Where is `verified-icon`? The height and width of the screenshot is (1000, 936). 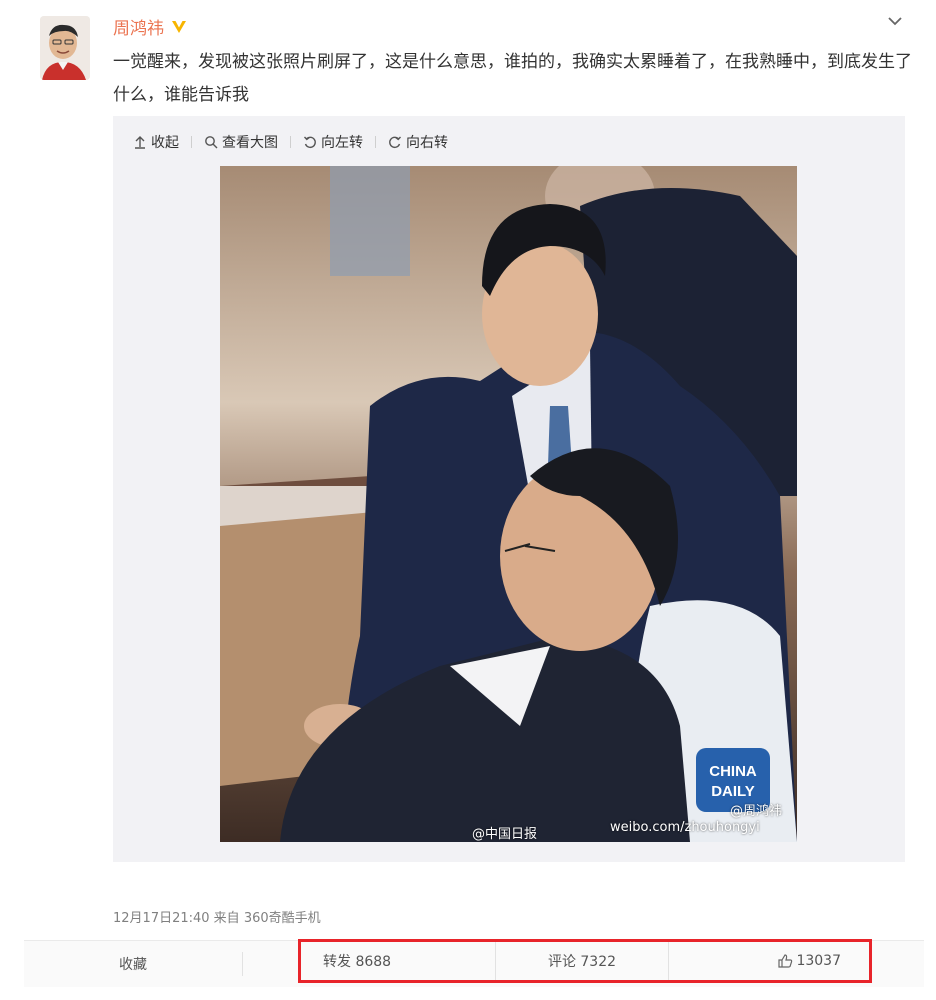 verified-icon is located at coordinates (179, 26).